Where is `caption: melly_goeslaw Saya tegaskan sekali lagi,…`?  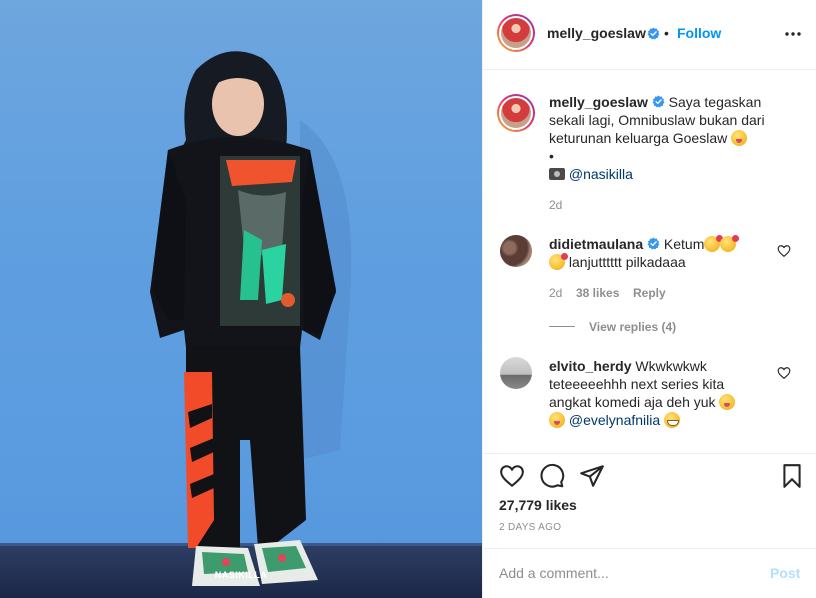
caption: melly_goeslaw Saya tegaskan sekali lagi,… is located at coordinates (664, 138).